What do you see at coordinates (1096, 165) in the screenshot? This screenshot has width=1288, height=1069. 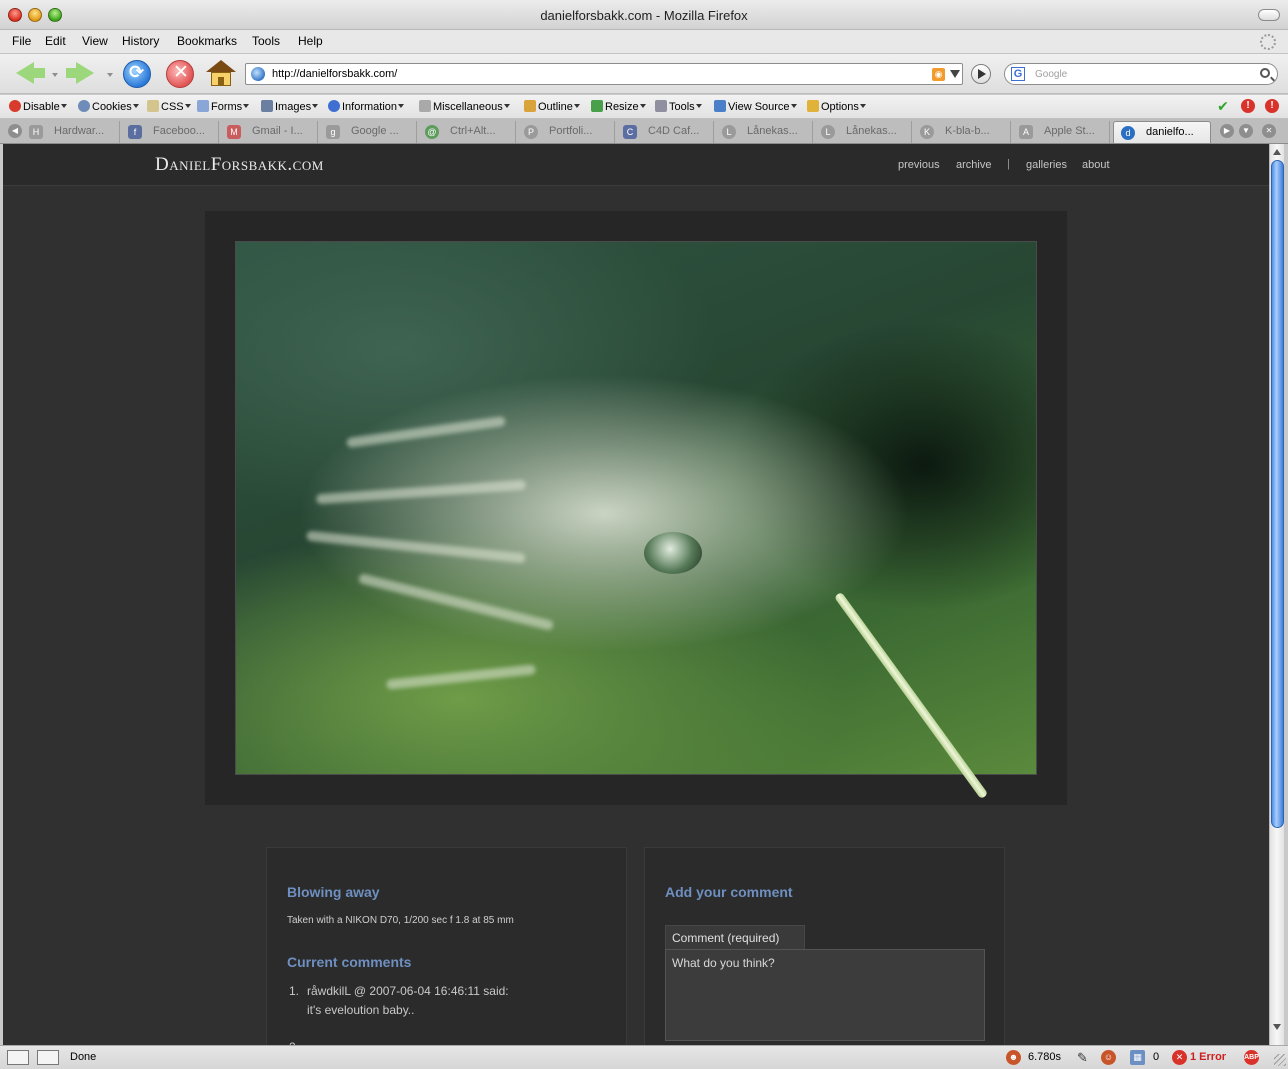 I see `nav-about-link: about` at bounding box center [1096, 165].